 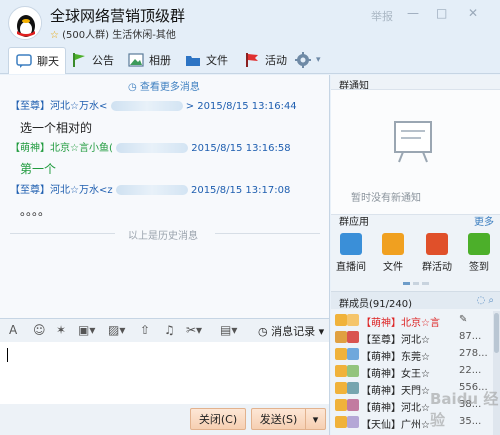 What do you see at coordinates (48, 61) in the screenshot?
I see `tab-label: 聊天` at bounding box center [48, 61].